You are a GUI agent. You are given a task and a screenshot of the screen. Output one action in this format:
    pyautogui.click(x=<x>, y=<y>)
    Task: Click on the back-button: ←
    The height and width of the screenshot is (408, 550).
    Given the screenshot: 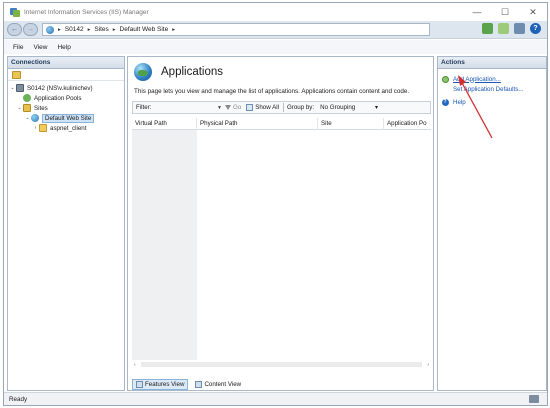 What is the action you would take?
    pyautogui.click(x=14, y=29)
    